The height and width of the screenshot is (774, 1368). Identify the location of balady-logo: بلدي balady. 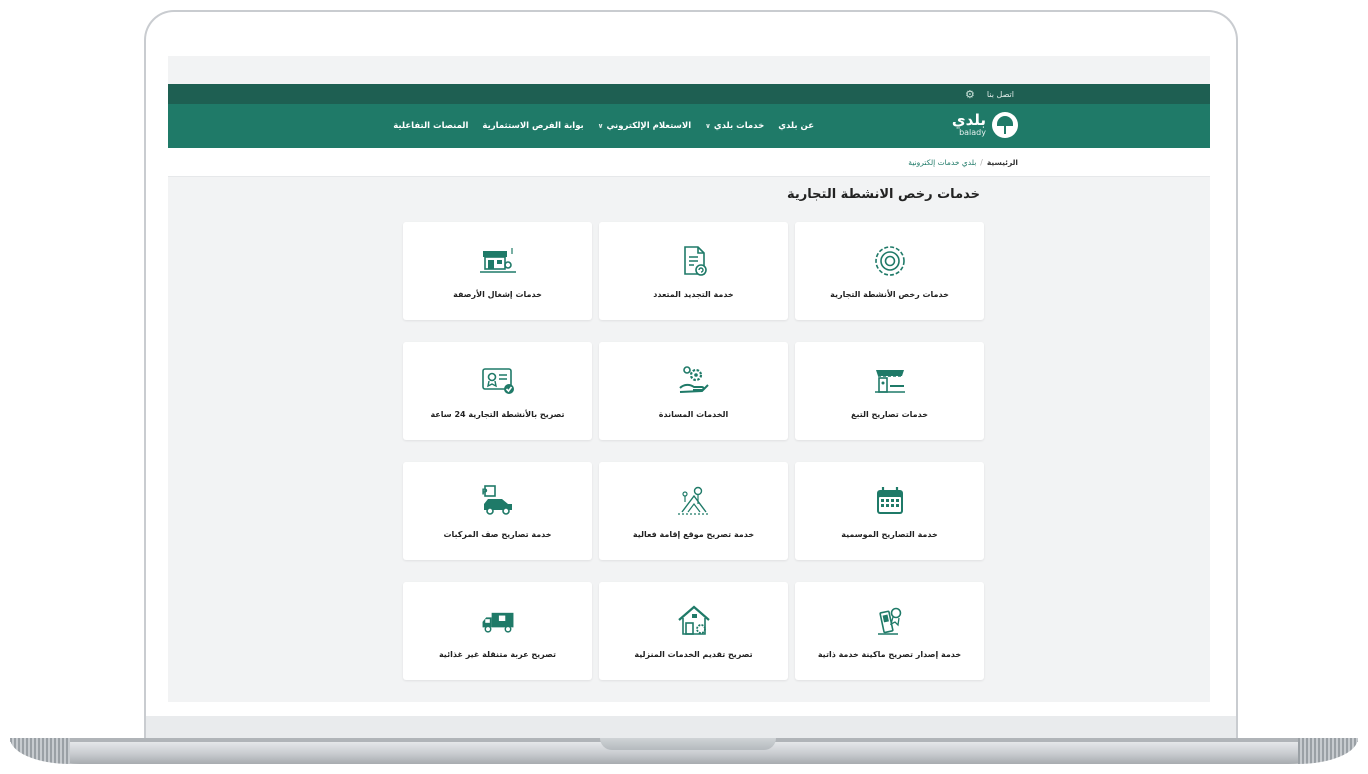
(985, 125).